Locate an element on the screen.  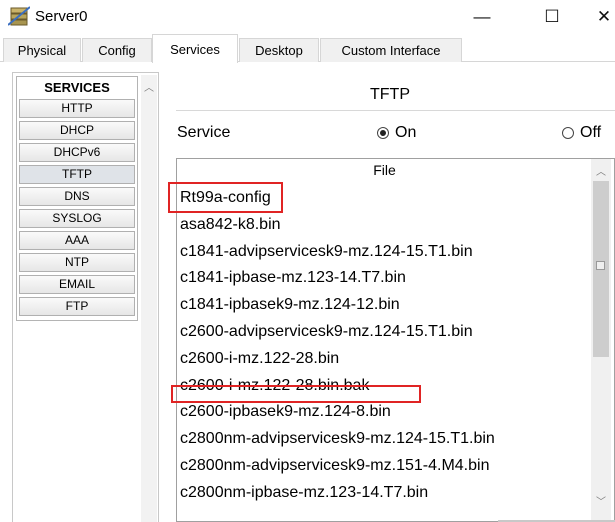
service-off-radio: Off is located at coordinates (581, 133).